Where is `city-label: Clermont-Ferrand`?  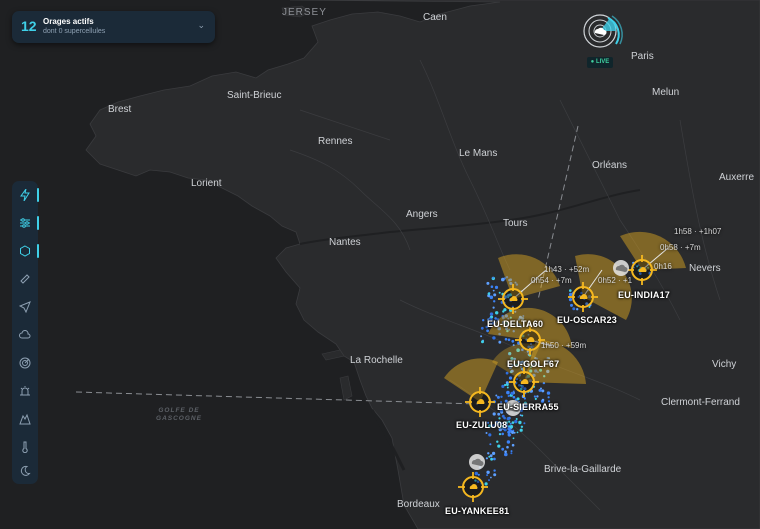
city-label: Clermont-Ferrand is located at coordinates (700, 402).